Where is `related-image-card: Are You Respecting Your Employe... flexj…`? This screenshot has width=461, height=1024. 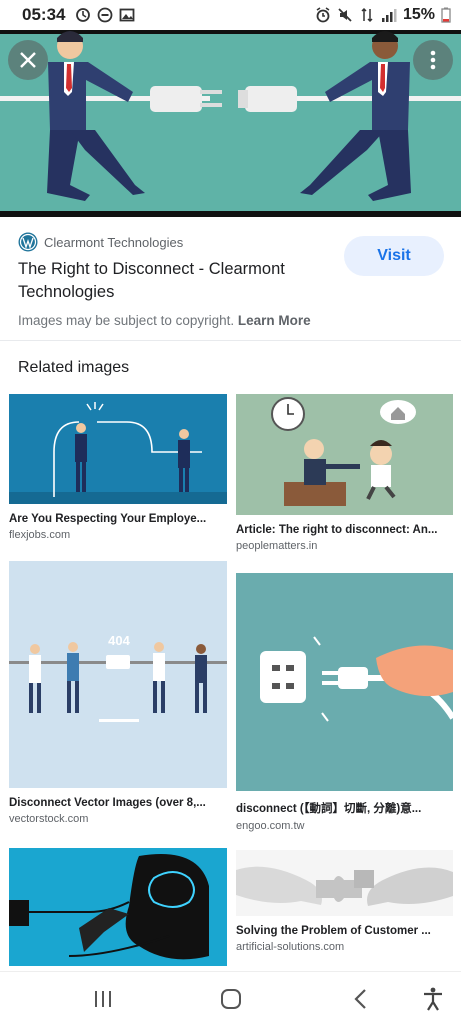 related-image-card: Are You Respecting Your Employe... flexj… is located at coordinates (118, 467).